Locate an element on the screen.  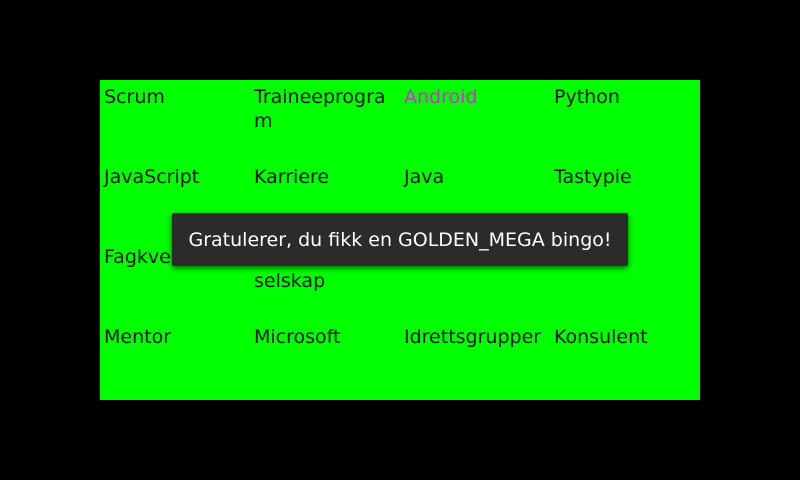
bingo-cell-karriere: Karriere is located at coordinates (323, 177).